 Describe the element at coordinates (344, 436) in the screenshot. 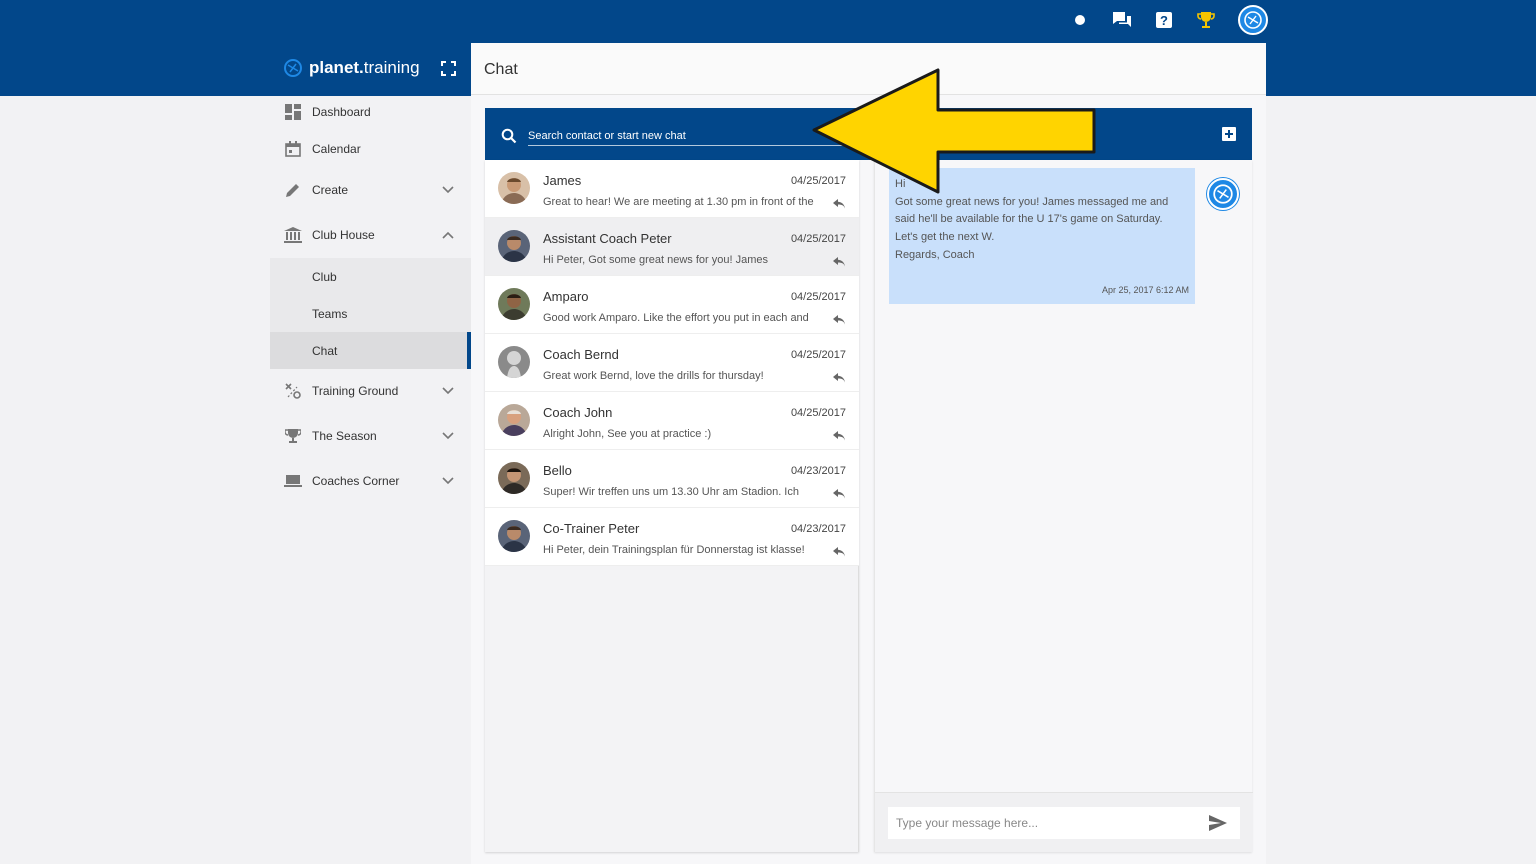

I see `sidebar-item-label: The Season` at that location.